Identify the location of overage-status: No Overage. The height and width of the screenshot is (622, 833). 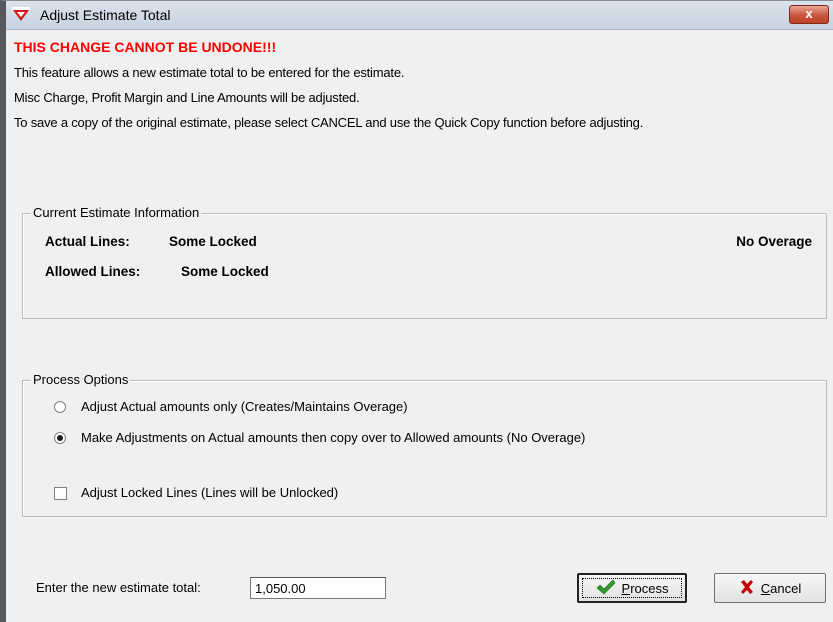
(774, 241).